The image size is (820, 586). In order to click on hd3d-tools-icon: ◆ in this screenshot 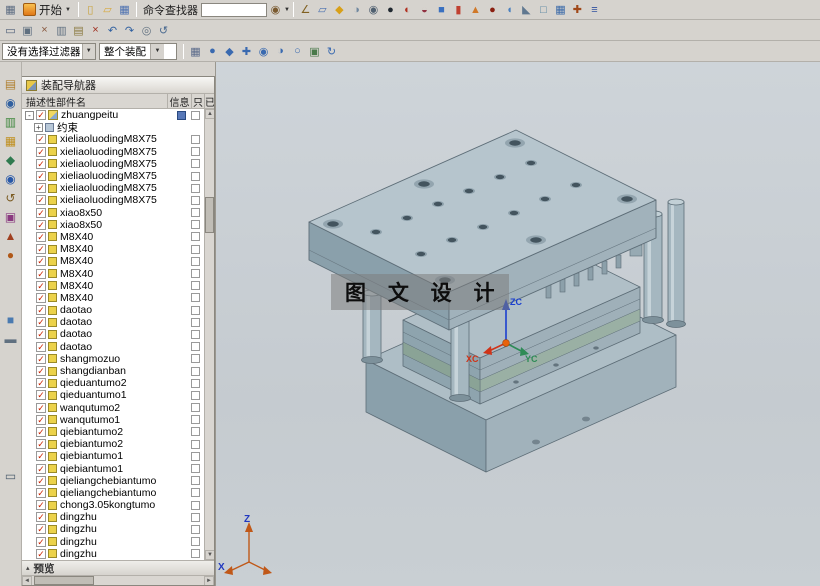, I will do `click(11, 160)`.